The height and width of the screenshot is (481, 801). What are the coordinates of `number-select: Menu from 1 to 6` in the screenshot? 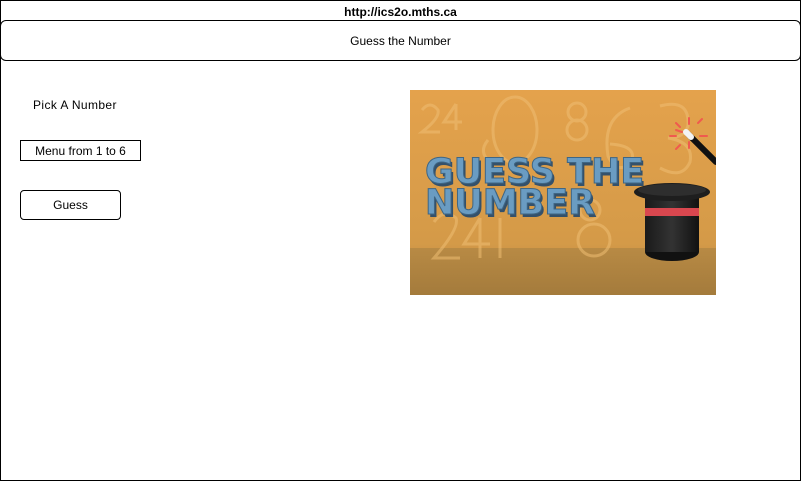 It's located at (80, 150).